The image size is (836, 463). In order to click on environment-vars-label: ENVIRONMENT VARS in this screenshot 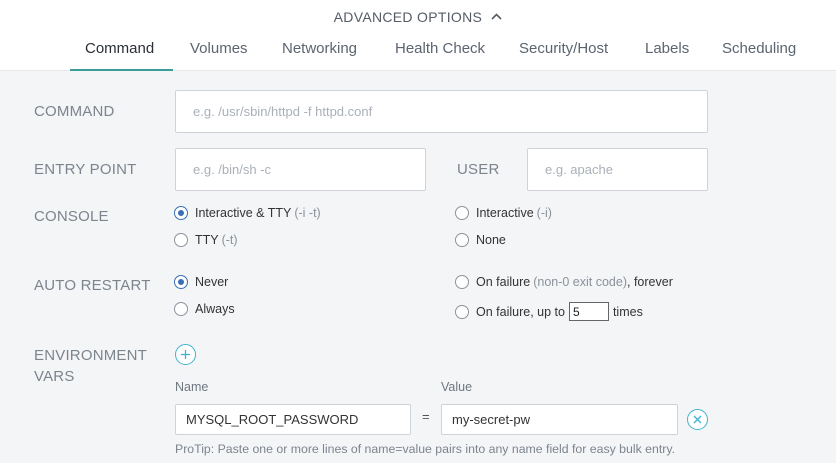, I will do `click(90, 366)`.